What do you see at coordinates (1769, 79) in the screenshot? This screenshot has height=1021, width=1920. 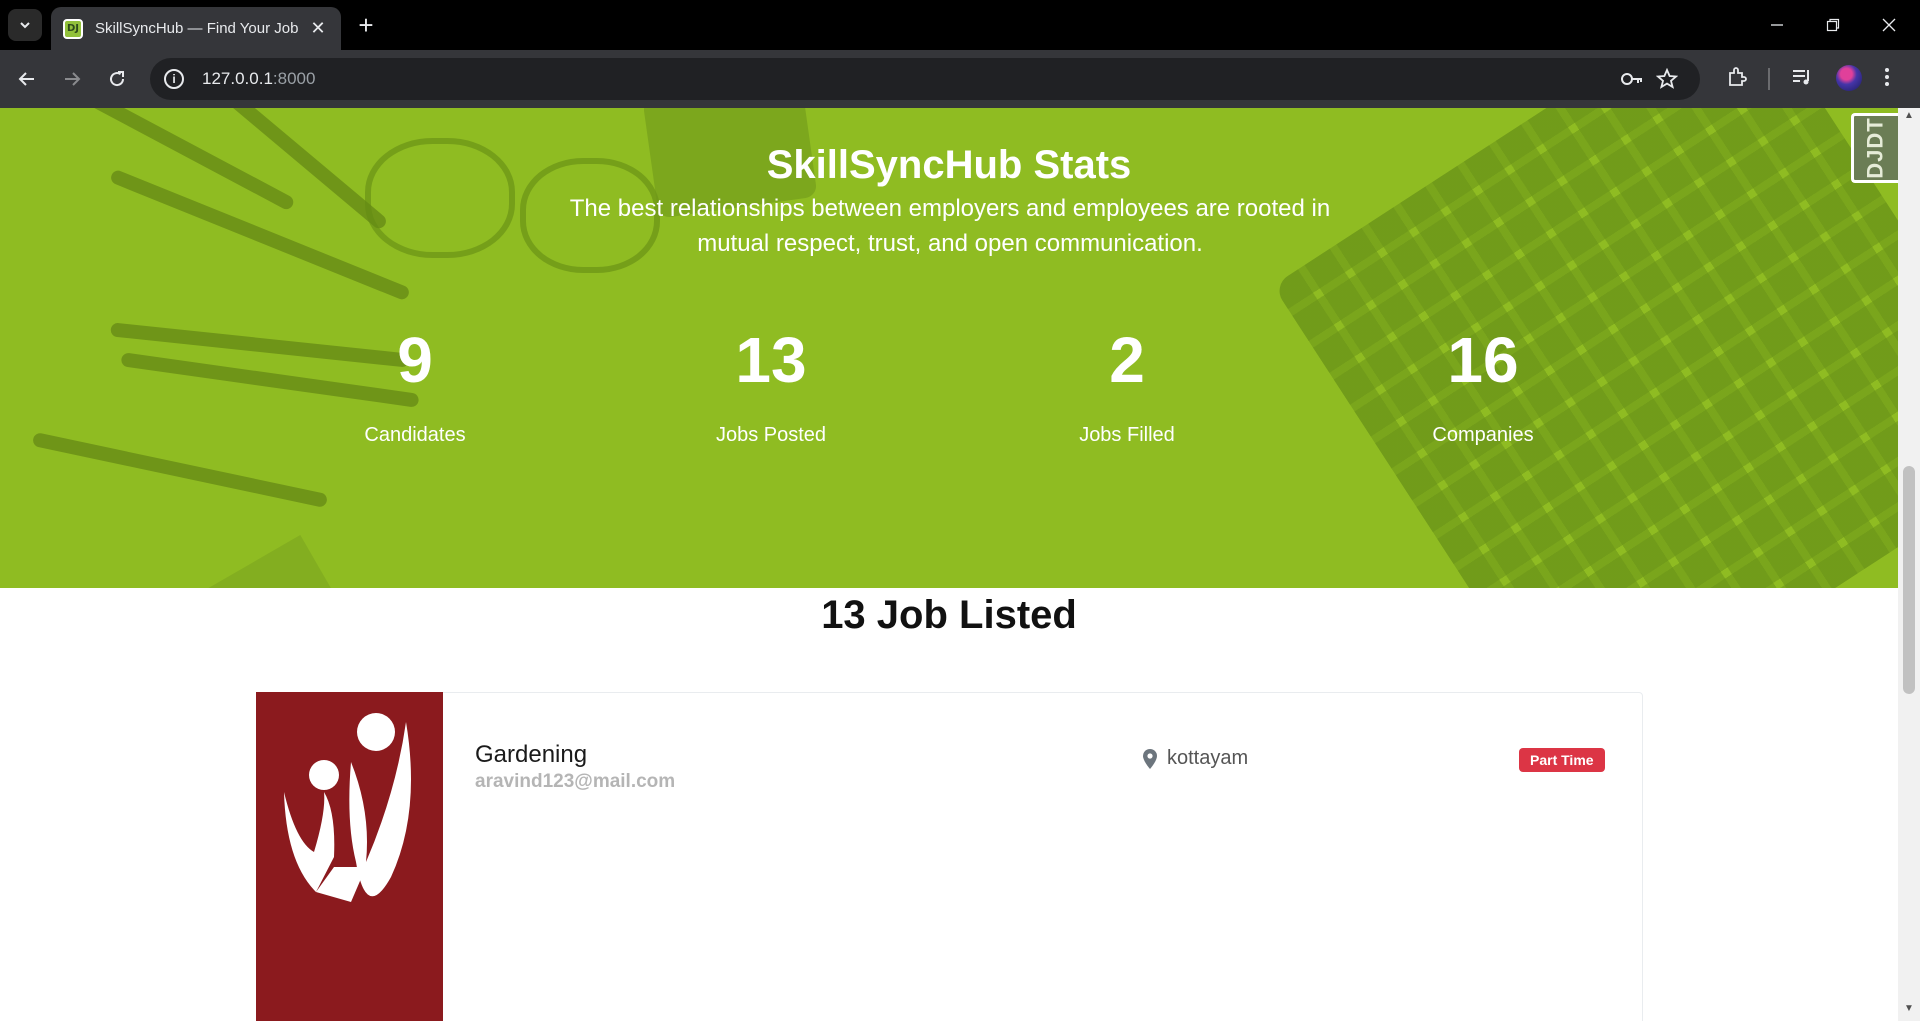 I see `toolbar-divider` at bounding box center [1769, 79].